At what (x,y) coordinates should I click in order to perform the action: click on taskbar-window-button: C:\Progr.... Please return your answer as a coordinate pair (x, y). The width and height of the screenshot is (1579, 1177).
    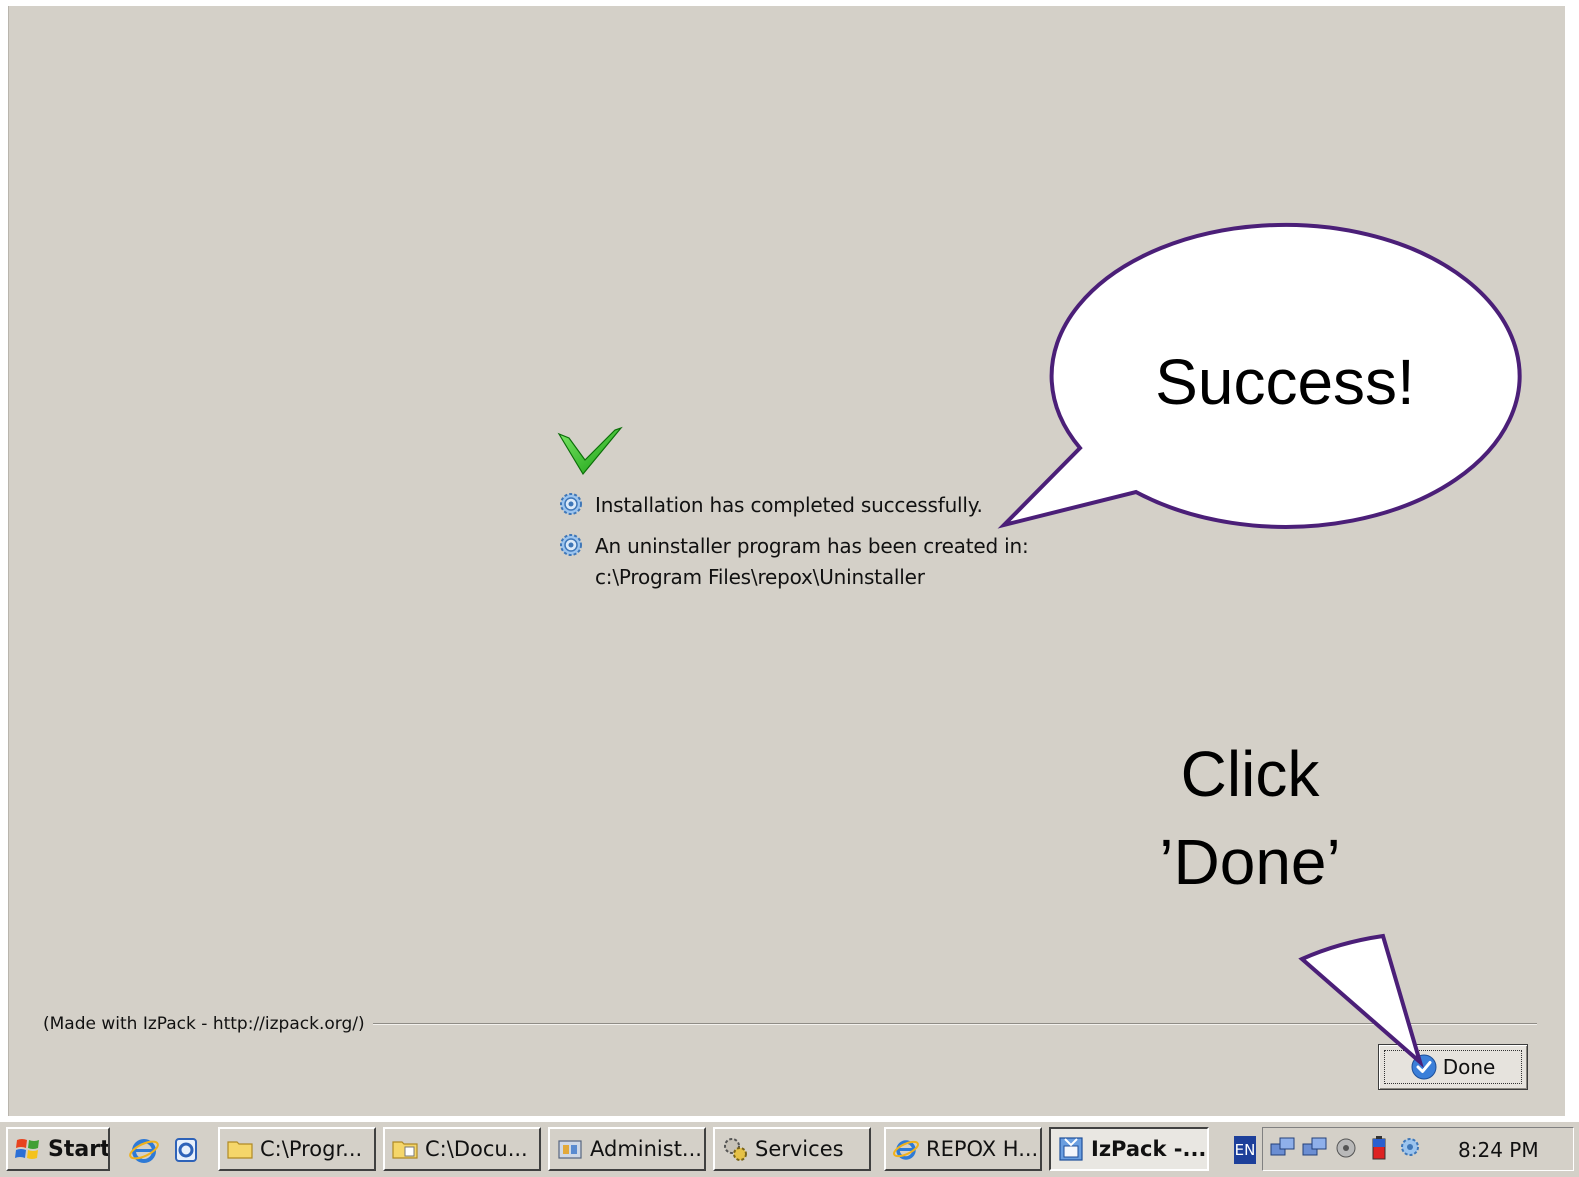
    Looking at the image, I should click on (297, 1149).